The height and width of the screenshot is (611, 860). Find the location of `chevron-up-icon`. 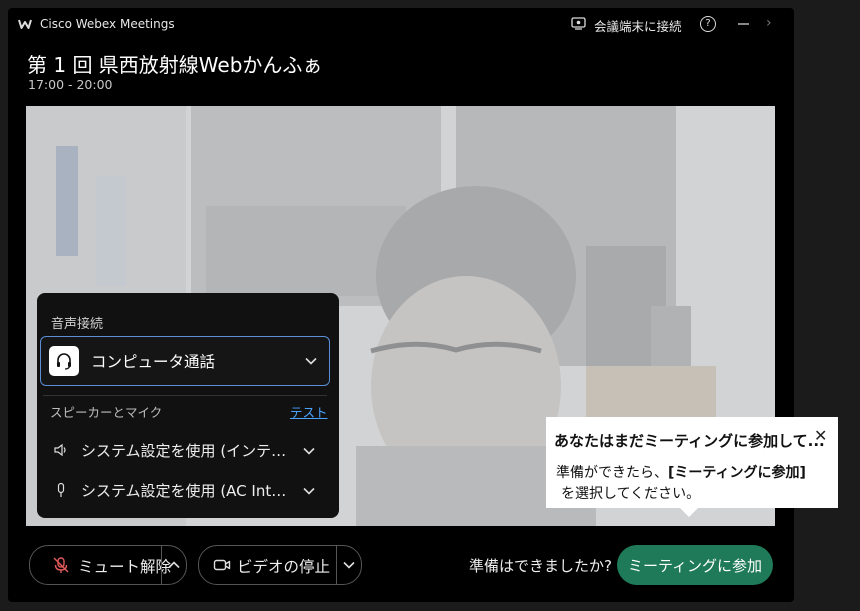

chevron-up-icon is located at coordinates (174, 565).